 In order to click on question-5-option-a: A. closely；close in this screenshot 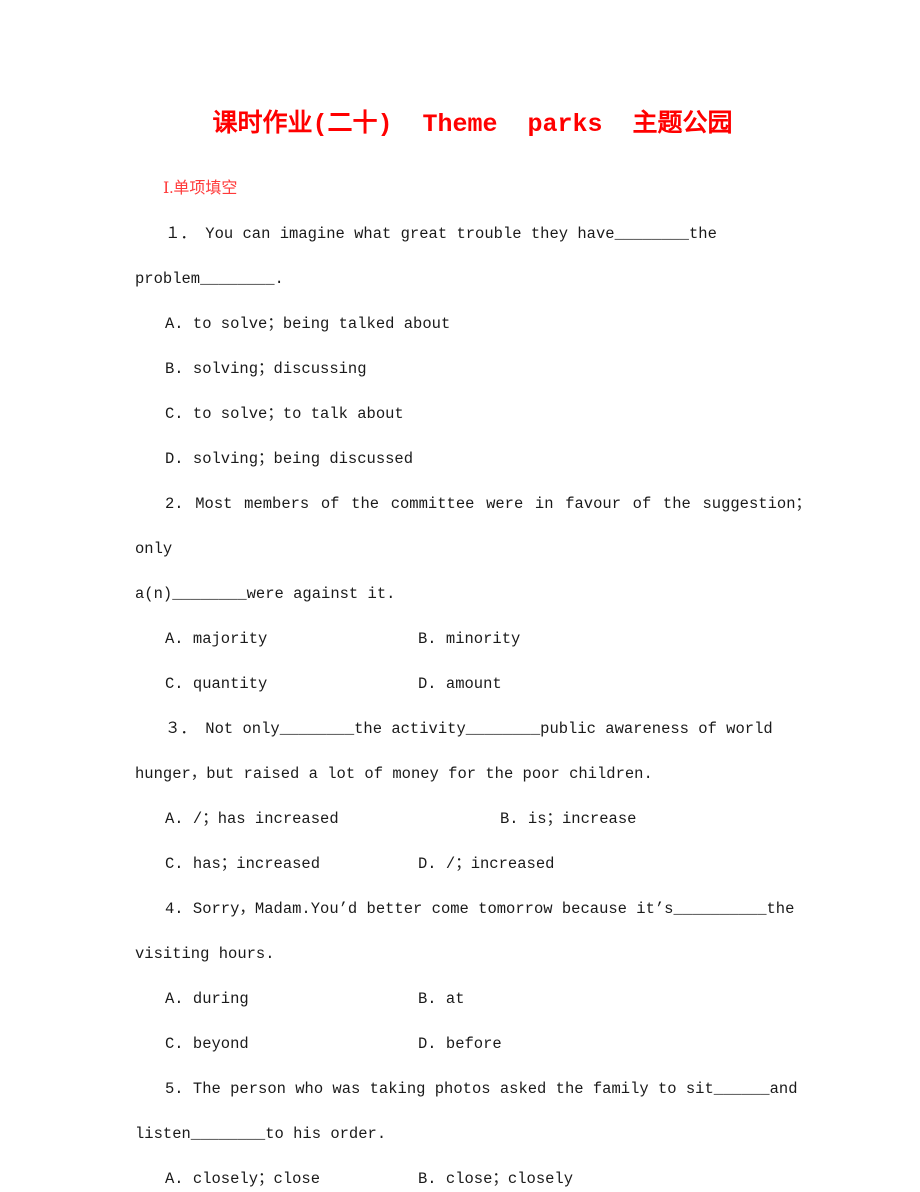, I will do `click(242, 1174)`.